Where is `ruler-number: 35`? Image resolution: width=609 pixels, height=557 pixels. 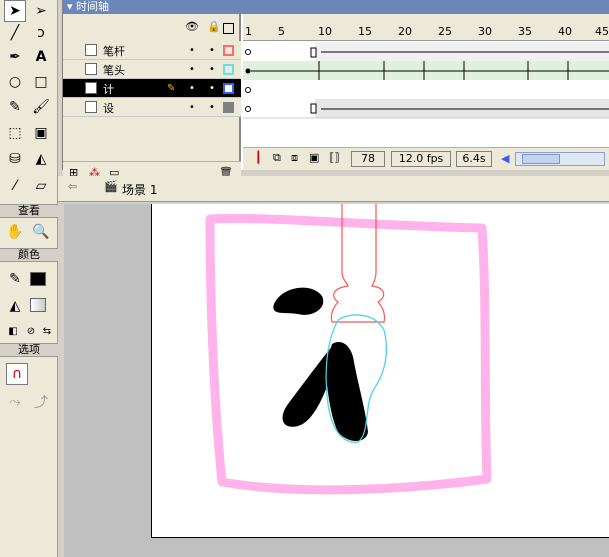 ruler-number: 35 is located at coordinates (525, 31).